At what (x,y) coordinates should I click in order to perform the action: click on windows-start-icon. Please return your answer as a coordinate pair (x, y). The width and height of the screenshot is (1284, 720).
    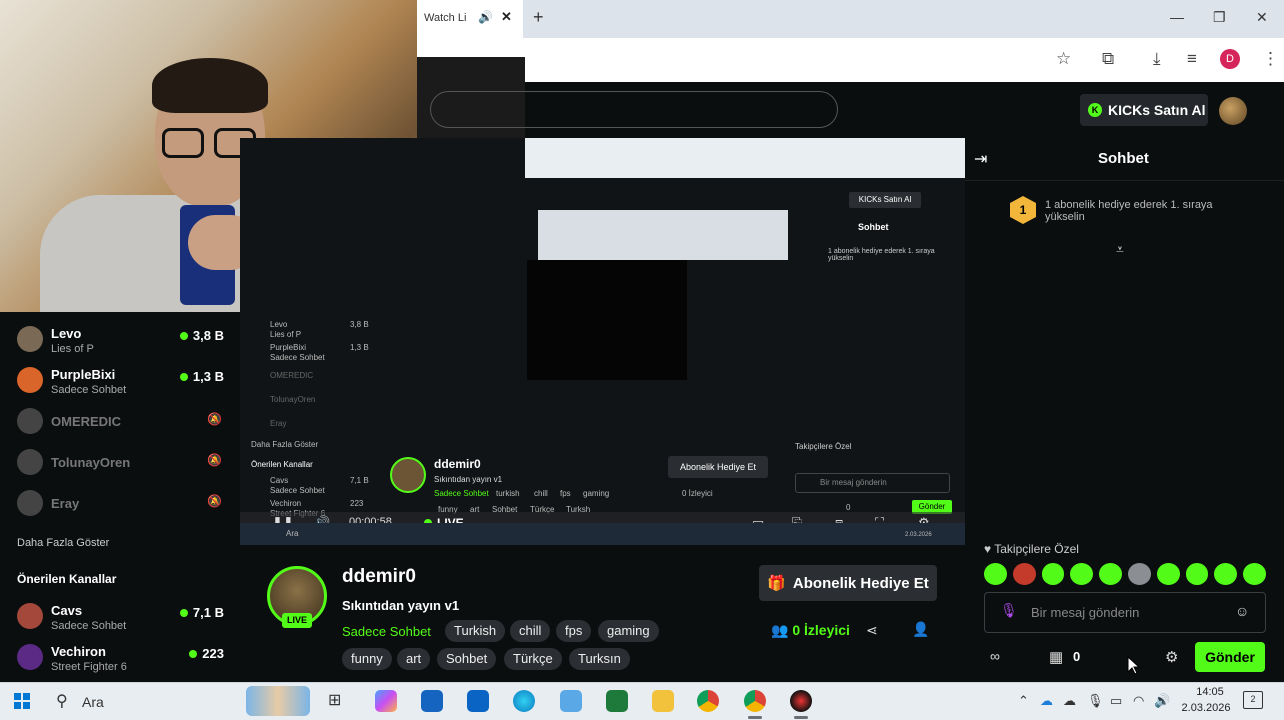
    Looking at the image, I should click on (22, 701).